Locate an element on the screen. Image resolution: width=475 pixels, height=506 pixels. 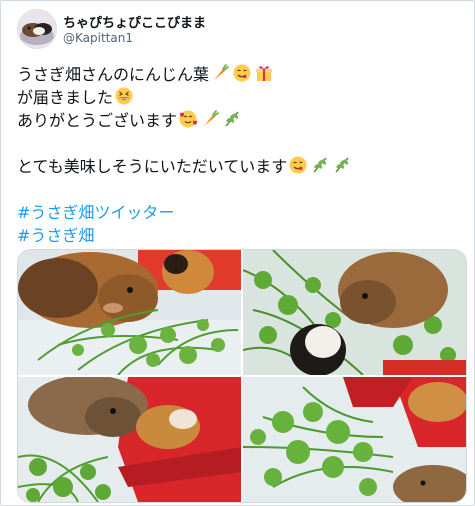
hashtag-link-2: #うさぎ畑 is located at coordinates (239, 235).